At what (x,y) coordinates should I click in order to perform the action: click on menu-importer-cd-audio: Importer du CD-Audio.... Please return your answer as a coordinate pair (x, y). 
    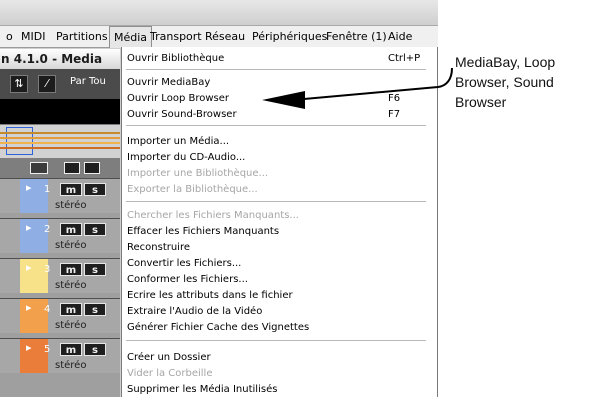
    Looking at the image, I should click on (277, 157).